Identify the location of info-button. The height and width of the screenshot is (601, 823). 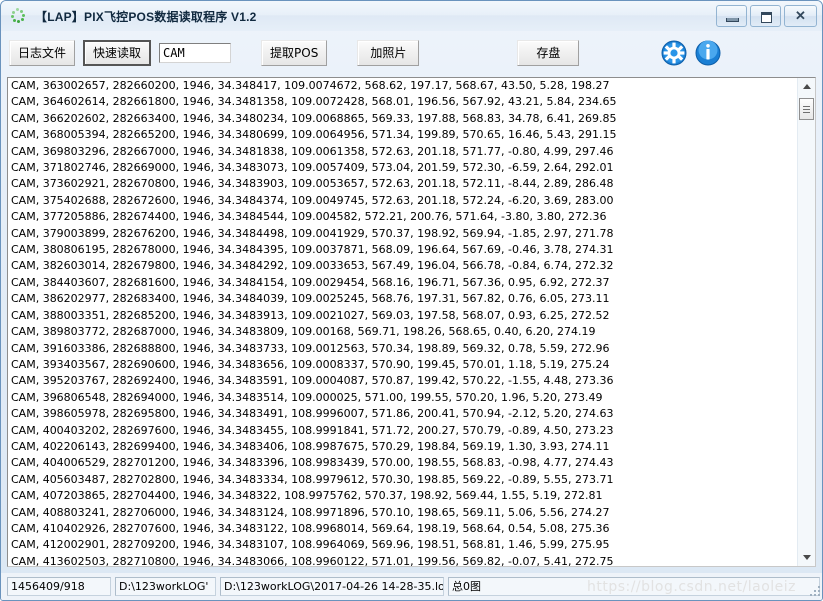
(708, 53).